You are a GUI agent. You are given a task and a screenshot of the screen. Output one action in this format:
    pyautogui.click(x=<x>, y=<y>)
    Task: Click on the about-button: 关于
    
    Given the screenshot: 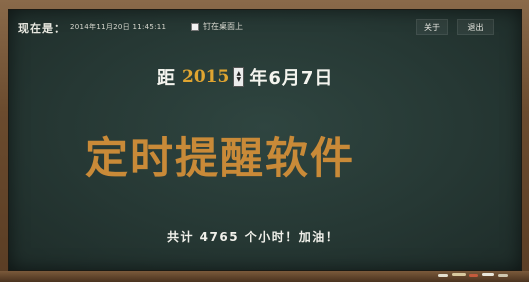 What is the action you would take?
    pyautogui.click(x=432, y=27)
    